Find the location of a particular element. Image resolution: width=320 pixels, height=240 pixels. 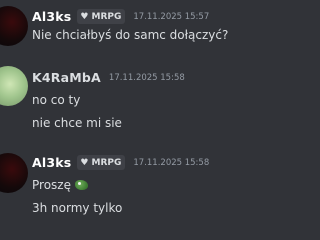

message-text: Proszę is located at coordinates (60, 185).